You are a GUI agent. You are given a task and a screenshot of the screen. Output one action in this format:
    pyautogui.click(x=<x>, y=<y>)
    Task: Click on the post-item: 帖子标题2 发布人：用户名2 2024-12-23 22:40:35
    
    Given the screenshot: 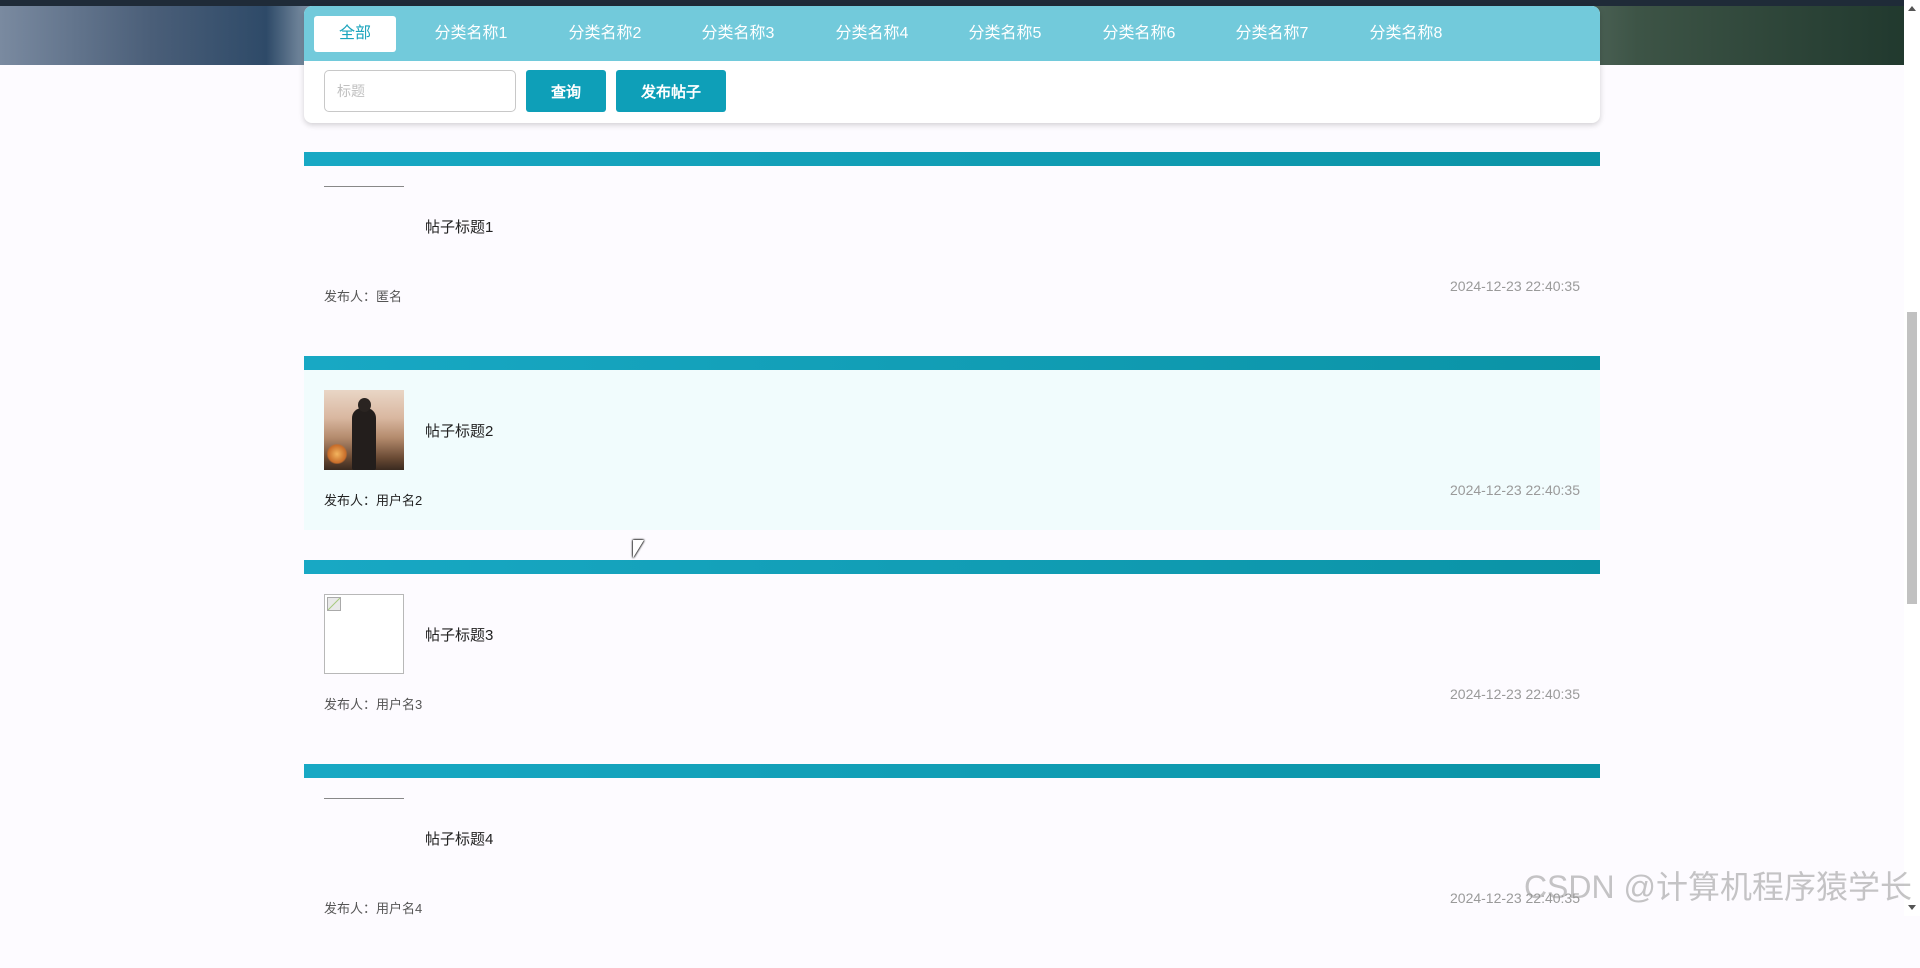 What is the action you would take?
    pyautogui.click(x=952, y=458)
    